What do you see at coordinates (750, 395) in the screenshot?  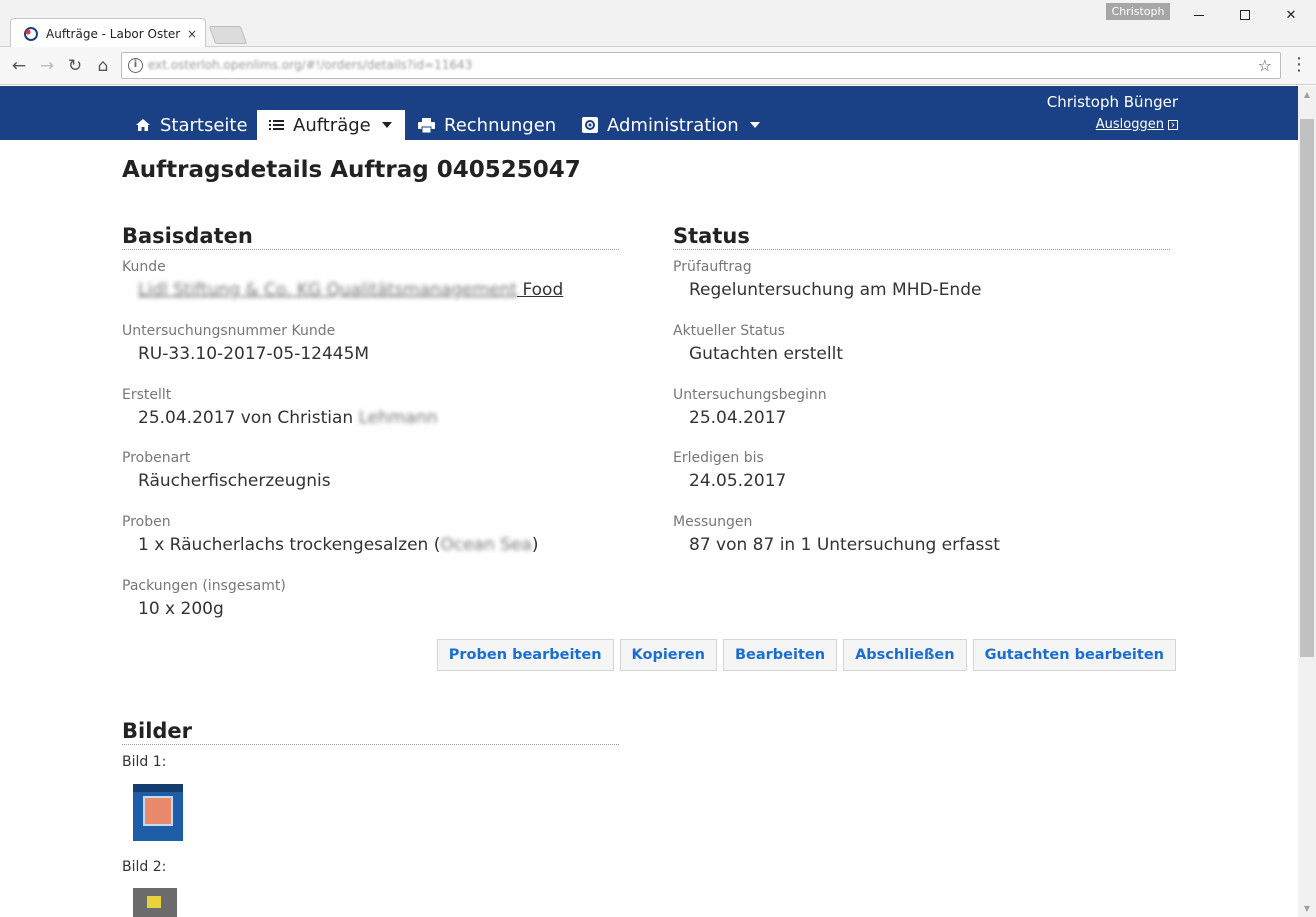 I see `untersuchungsbeginn-label: Untersuchungsbeginn` at bounding box center [750, 395].